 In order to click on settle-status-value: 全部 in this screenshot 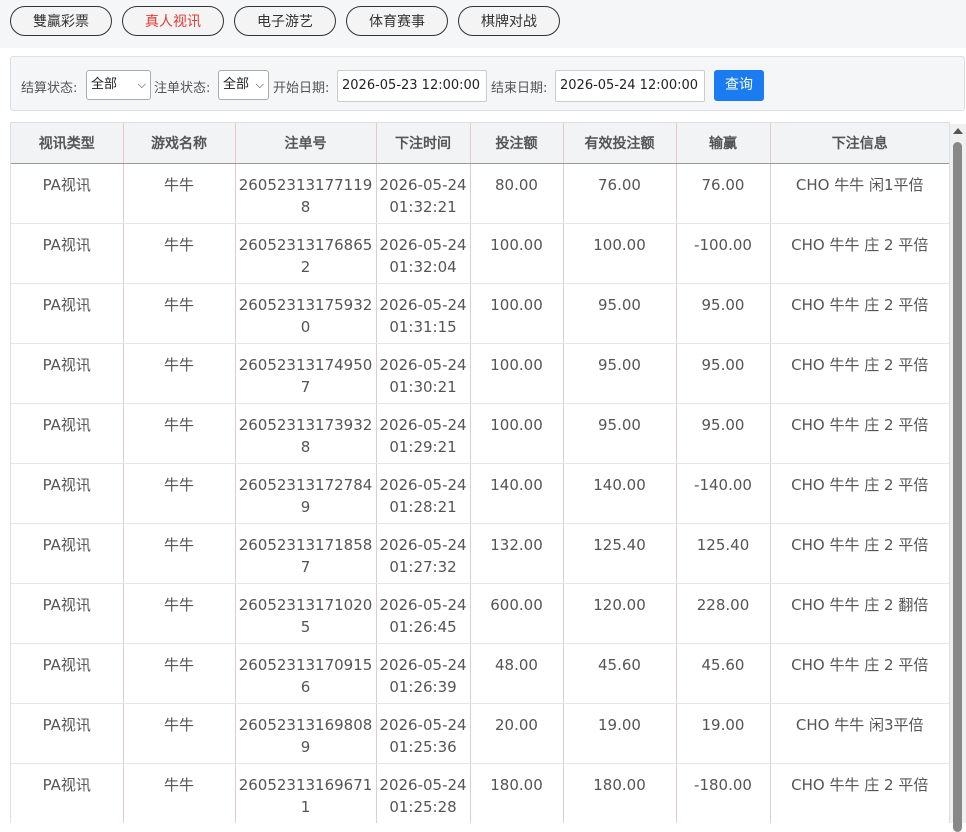, I will do `click(104, 84)`.